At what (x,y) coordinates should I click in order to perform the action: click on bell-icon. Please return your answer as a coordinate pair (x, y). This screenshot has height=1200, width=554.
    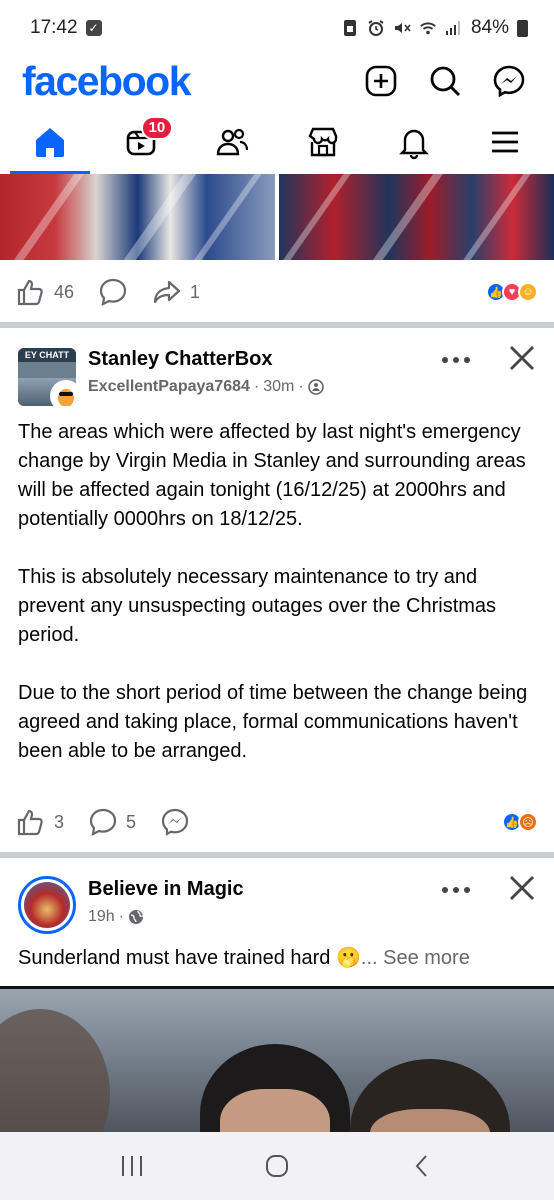
    Looking at the image, I should click on (413, 144).